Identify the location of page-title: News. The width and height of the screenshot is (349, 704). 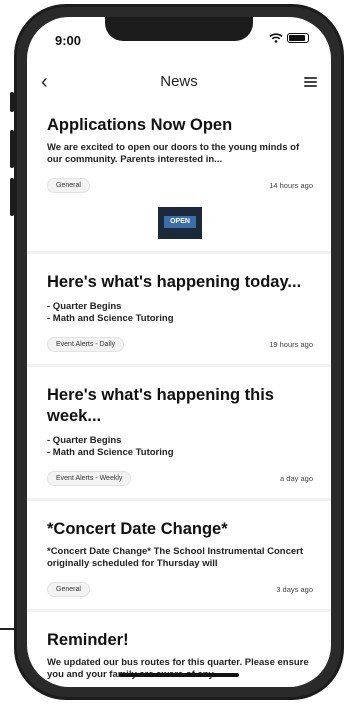
(179, 81).